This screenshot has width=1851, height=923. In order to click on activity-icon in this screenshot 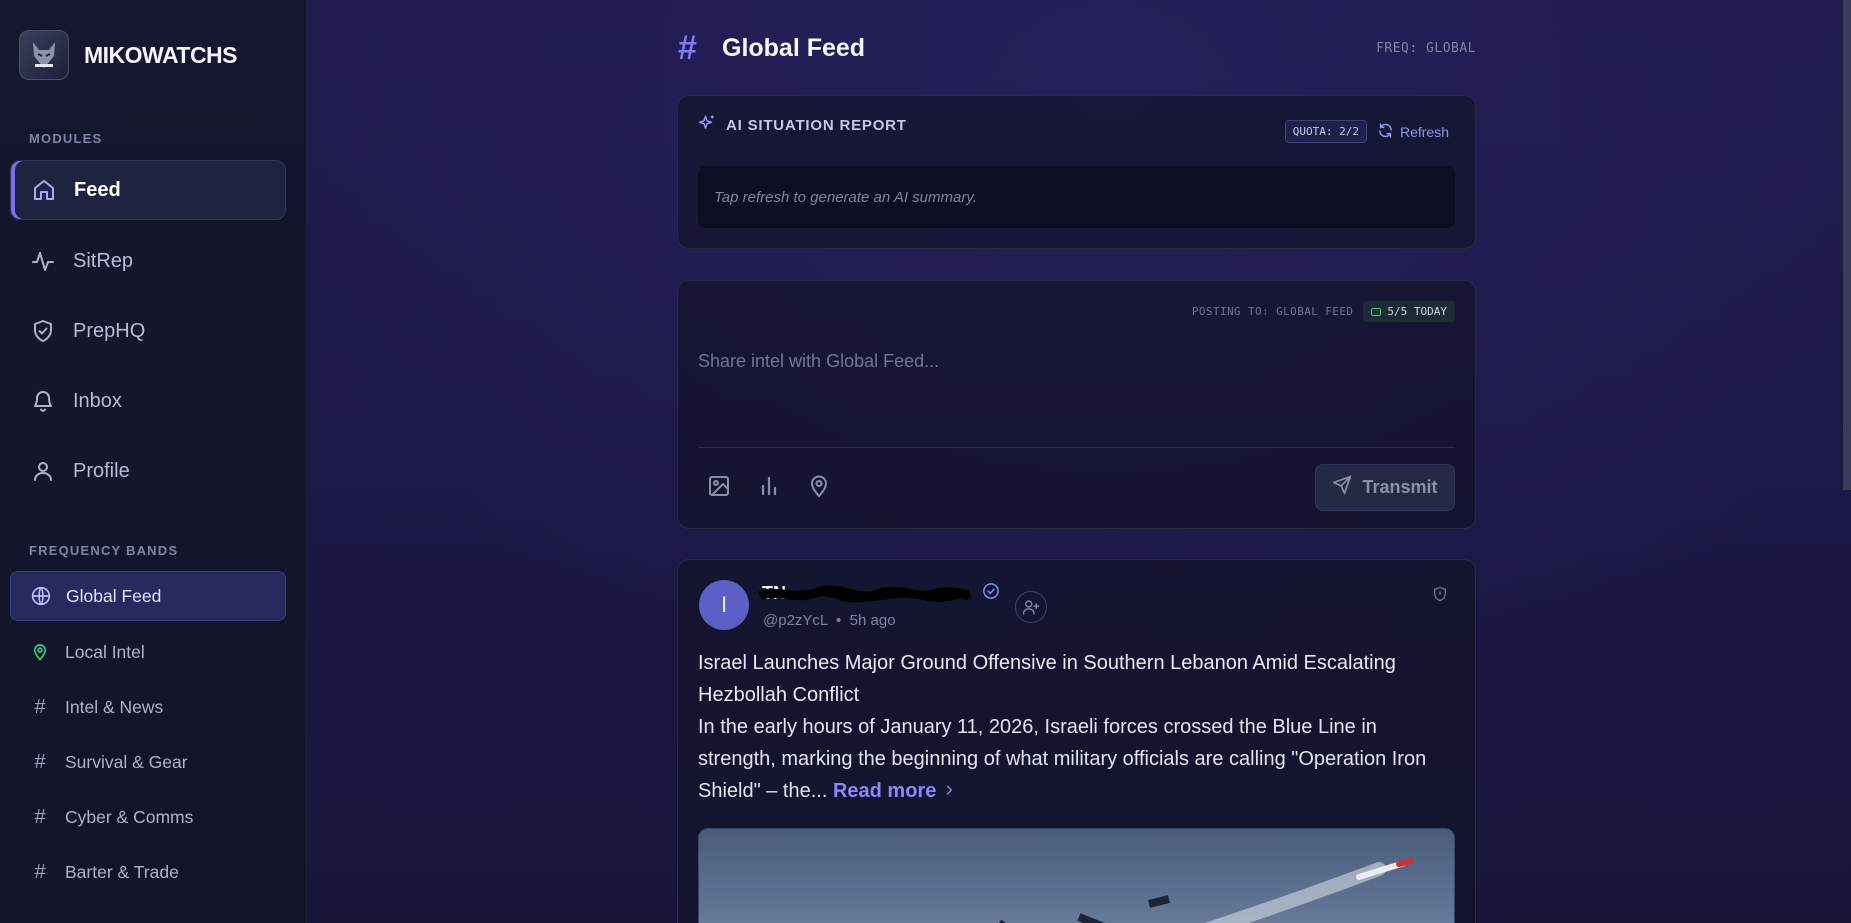, I will do `click(43, 261)`.